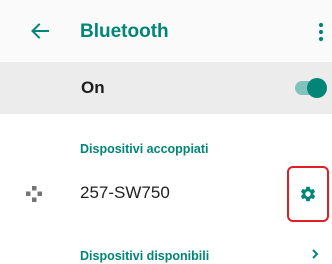  Describe the element at coordinates (321, 32) in the screenshot. I see `more-vert-icon` at that location.